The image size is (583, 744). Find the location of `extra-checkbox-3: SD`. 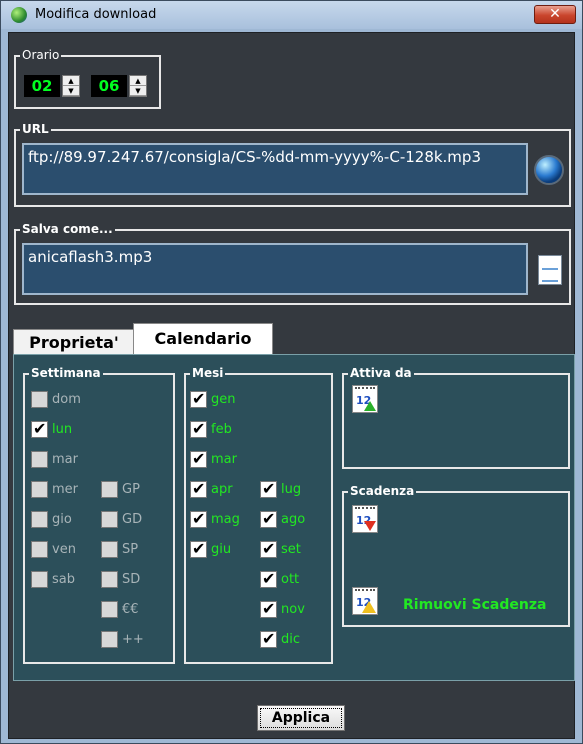

extra-checkbox-3: SD is located at coordinates (120, 579).